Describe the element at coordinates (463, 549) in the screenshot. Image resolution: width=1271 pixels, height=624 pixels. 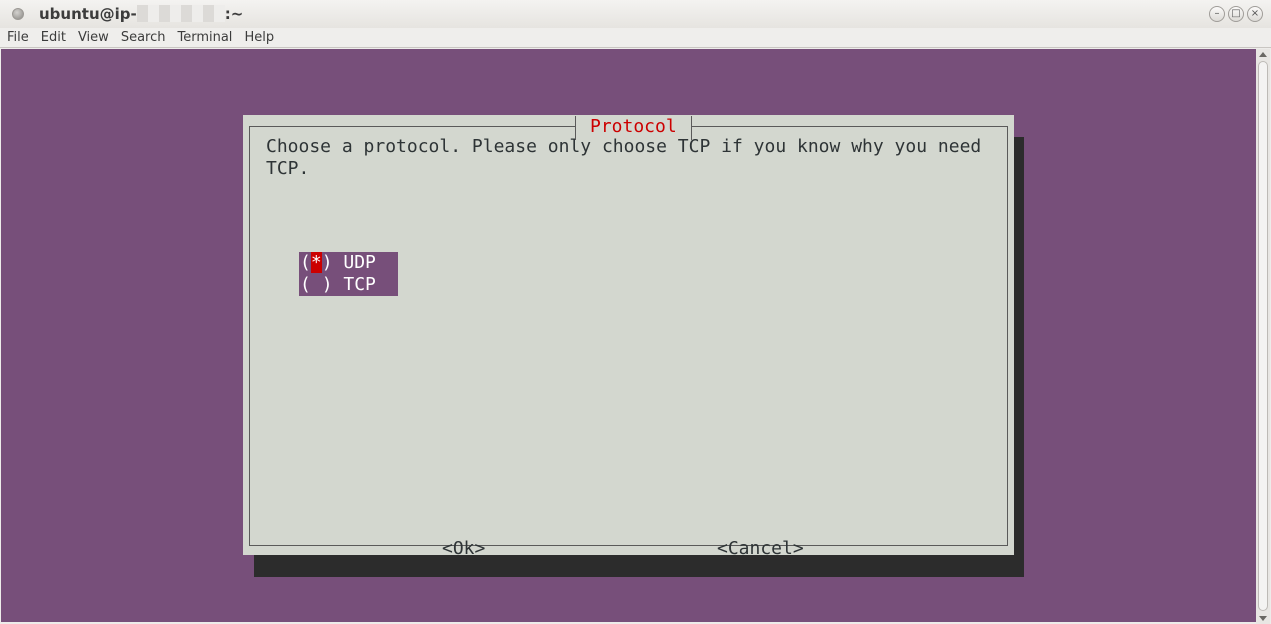
I see `ok-button: <Ok>` at that location.